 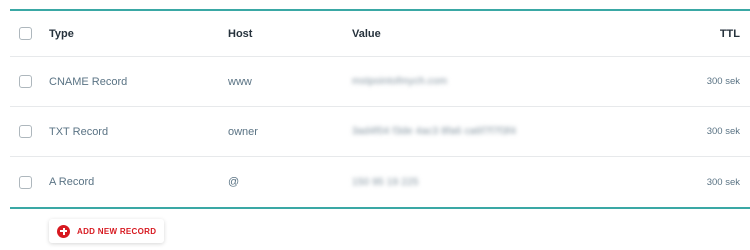 I want to click on record-type: TXT Record, so click(x=79, y=131).